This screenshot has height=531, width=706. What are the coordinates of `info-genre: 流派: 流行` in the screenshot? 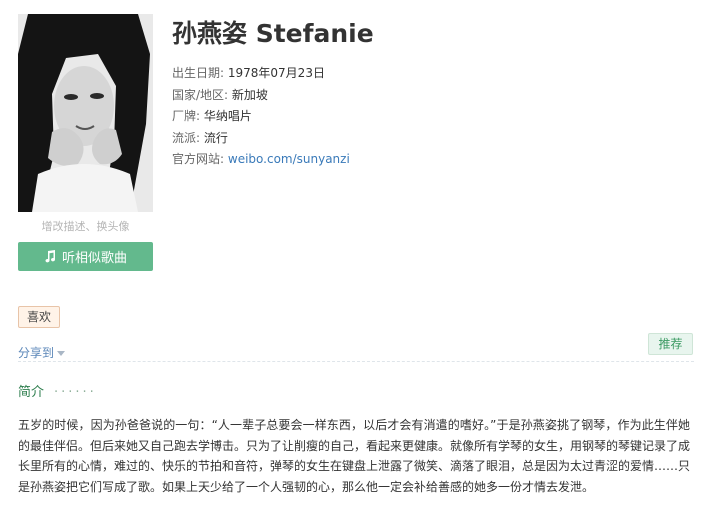 It's located at (261, 139).